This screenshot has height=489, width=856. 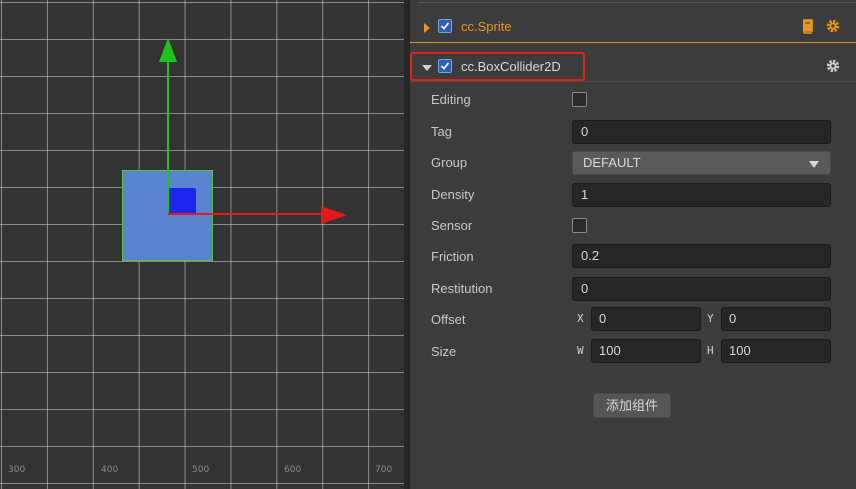 I want to click on prop-row-restitution: Restitution 0, so click(x=633, y=290).